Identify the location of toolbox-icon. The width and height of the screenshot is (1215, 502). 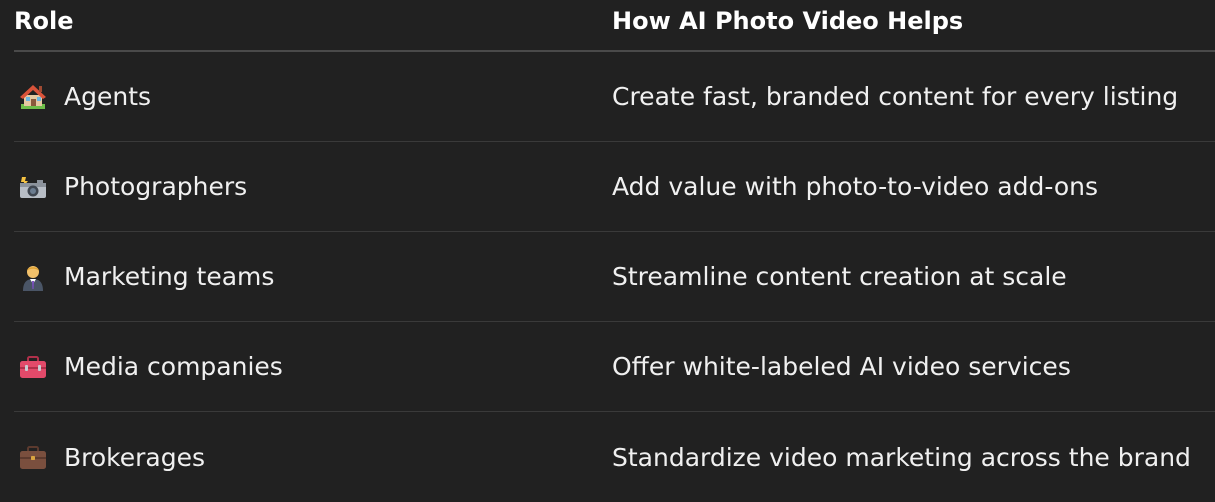
(33, 367).